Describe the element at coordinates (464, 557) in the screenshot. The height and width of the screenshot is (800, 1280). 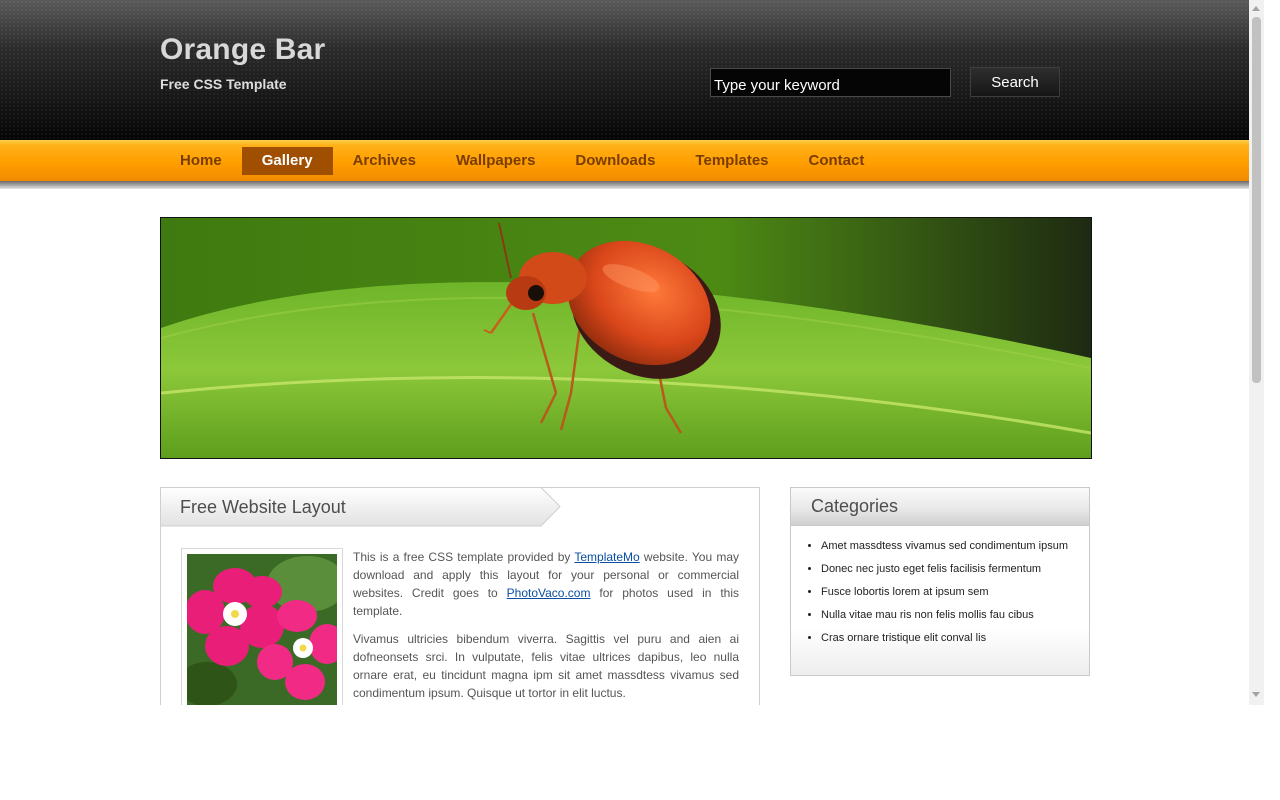
I see `p1-text-1: This is a free CSS template provided by` at that location.